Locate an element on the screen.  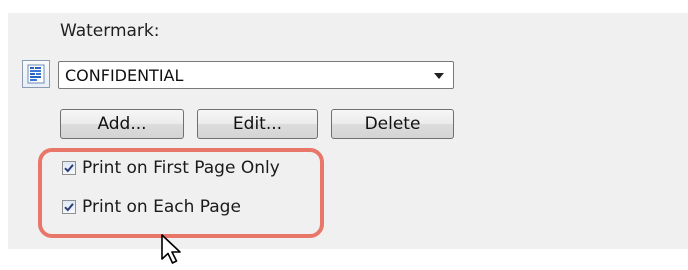
watermark-label: Watermark: is located at coordinates (110, 31).